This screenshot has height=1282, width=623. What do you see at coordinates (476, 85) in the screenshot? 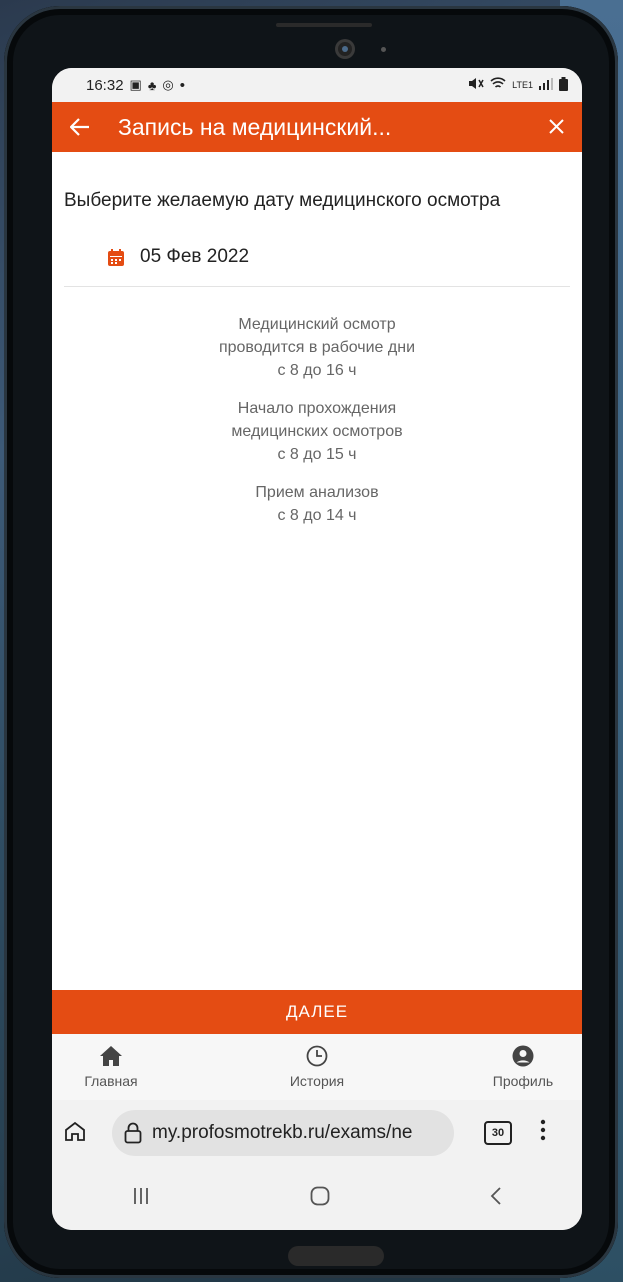
I see `mute-icon` at bounding box center [476, 85].